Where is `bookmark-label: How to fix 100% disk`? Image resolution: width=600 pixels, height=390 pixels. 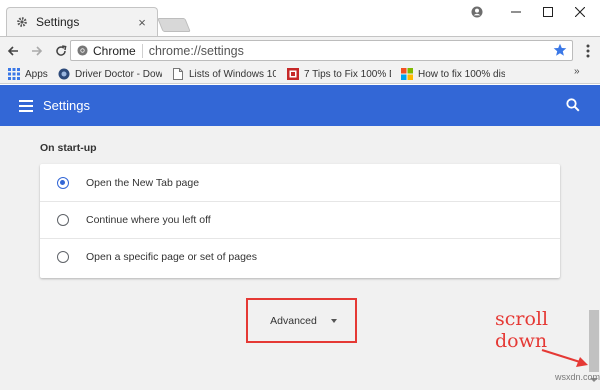
bookmark-label: How to fix 100% disk is located at coordinates (461, 74).